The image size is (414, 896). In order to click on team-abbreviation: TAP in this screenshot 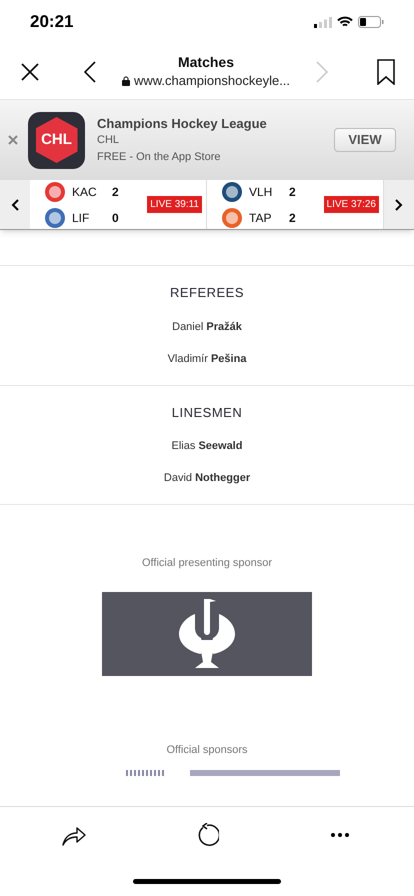, I will do `click(260, 218)`.